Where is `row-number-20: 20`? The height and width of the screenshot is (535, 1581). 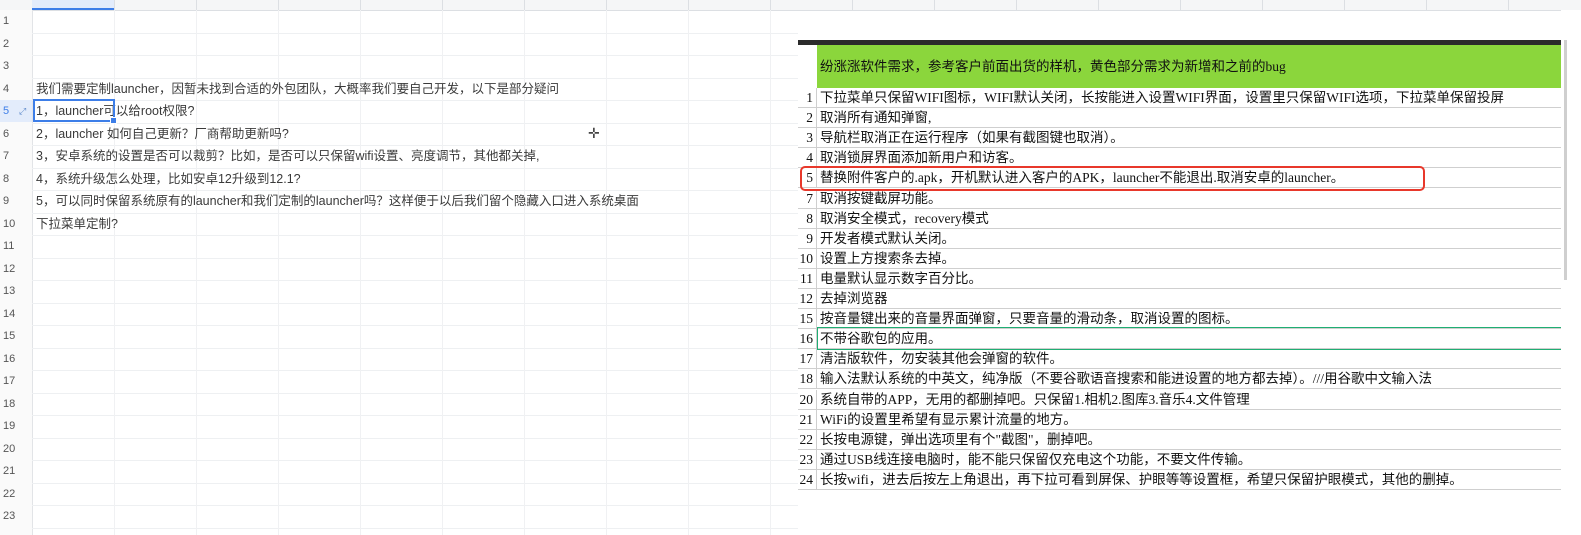 row-number-20: 20 is located at coordinates (16, 449).